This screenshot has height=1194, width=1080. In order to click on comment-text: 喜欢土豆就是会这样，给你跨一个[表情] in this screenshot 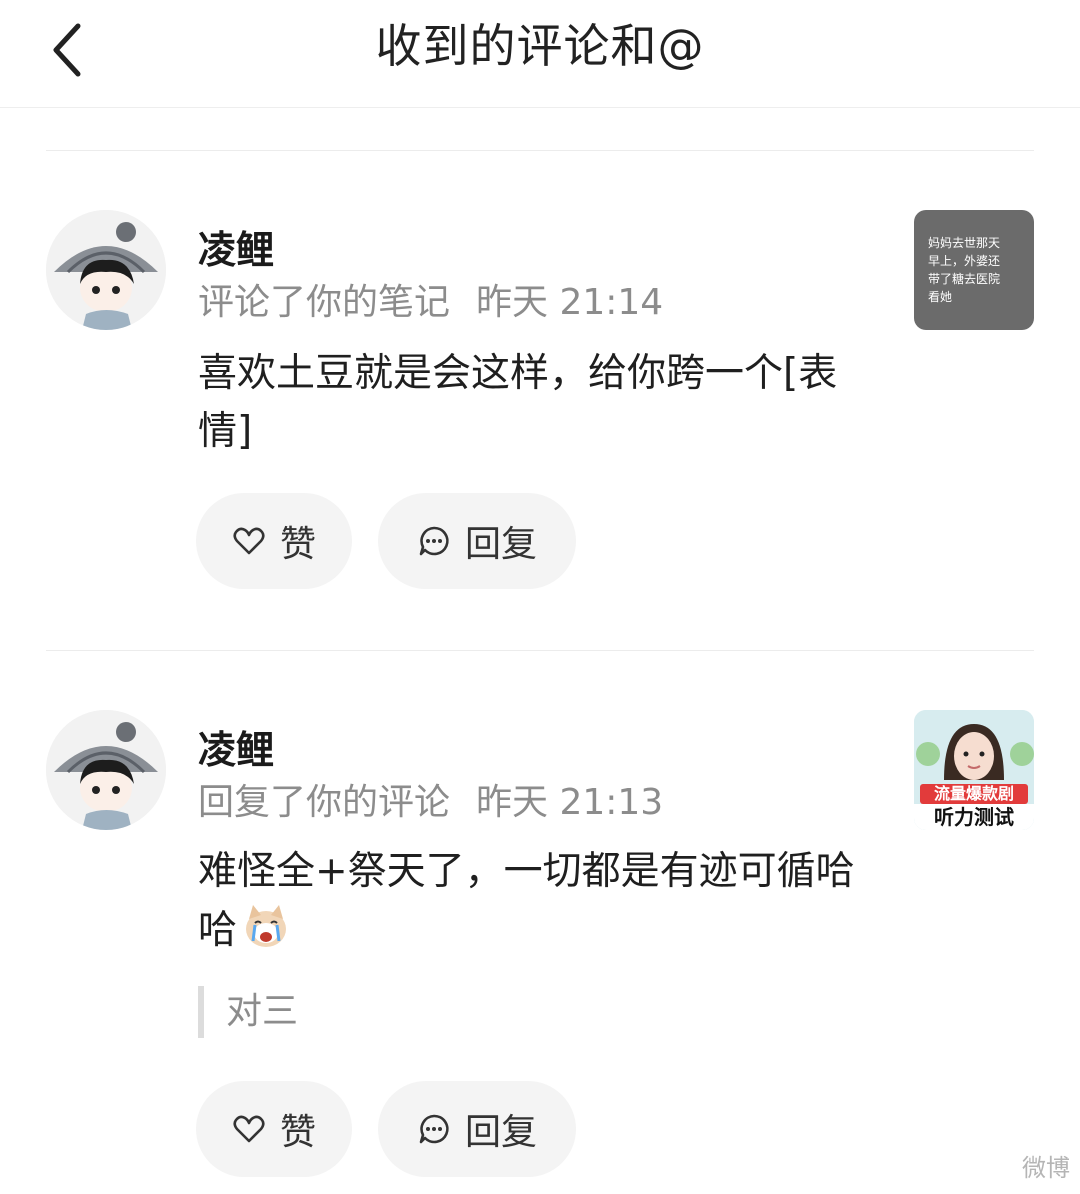, I will do `click(518, 402)`.